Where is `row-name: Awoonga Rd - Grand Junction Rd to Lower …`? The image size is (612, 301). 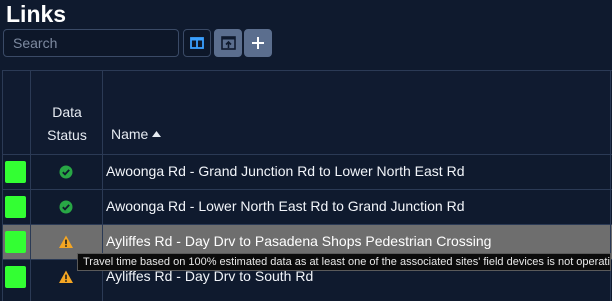
row-name: Awoonga Rd - Grand Junction Rd to Lower … is located at coordinates (285, 171).